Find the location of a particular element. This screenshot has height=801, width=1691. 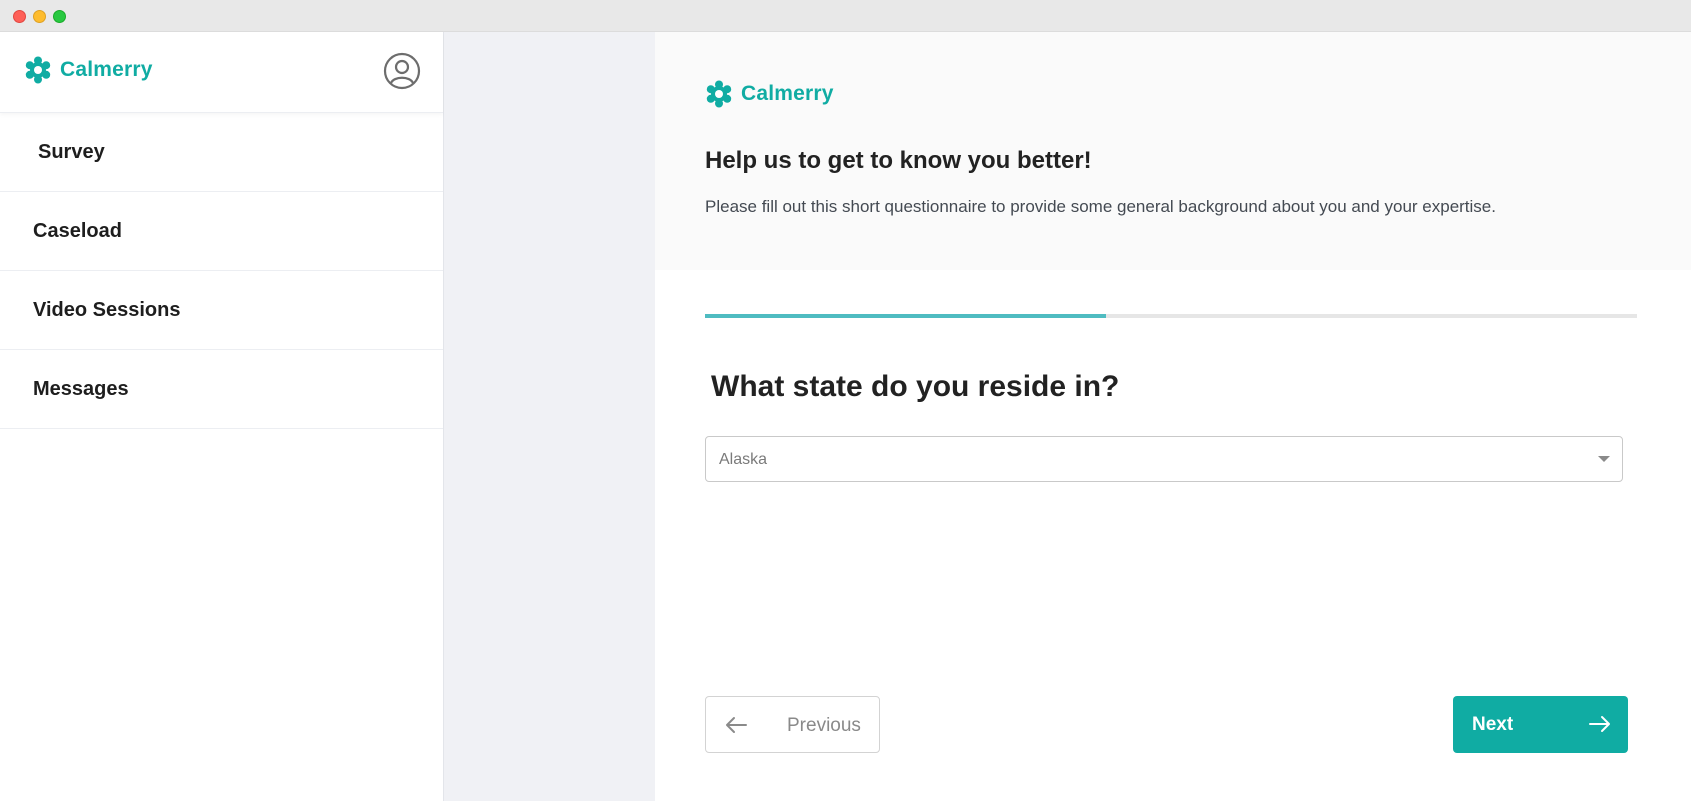

user-circle-icon is located at coordinates (402, 71).